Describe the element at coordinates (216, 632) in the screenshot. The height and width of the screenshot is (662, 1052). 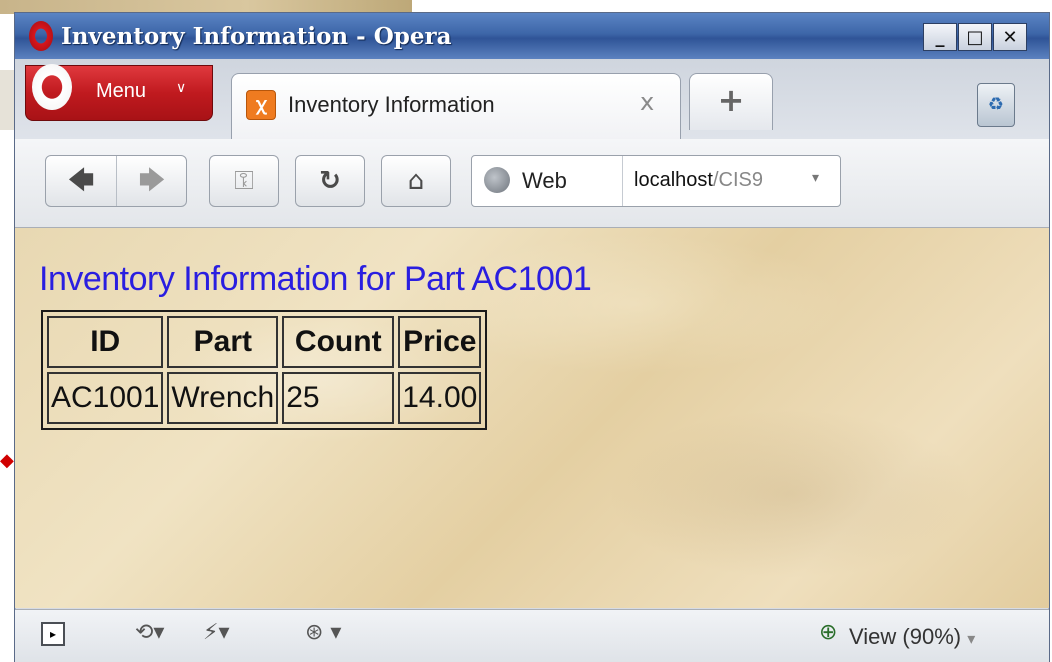
I see `turbo-icon: ⚡▾` at that location.